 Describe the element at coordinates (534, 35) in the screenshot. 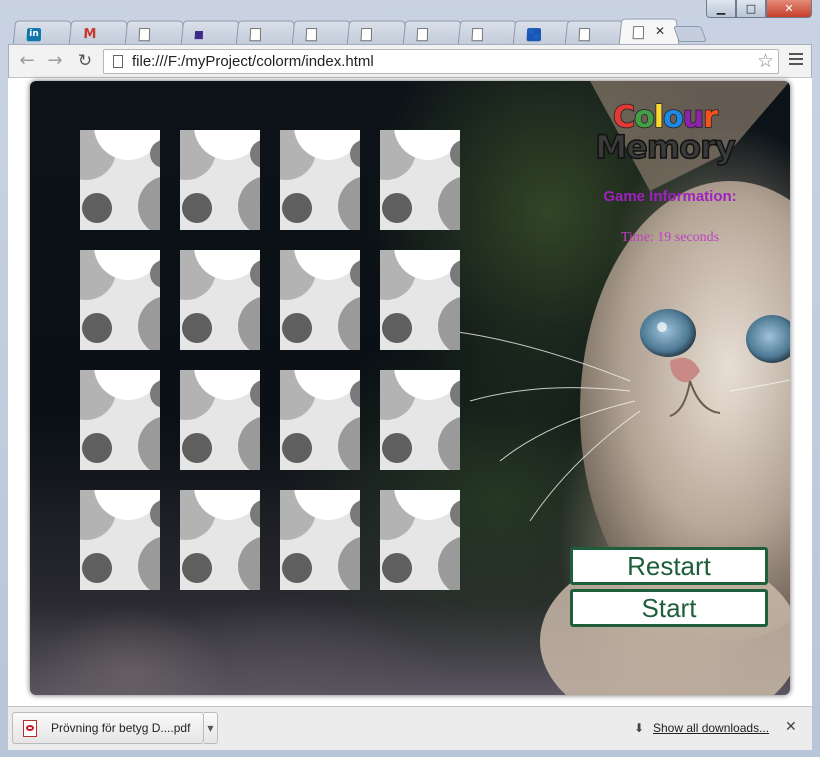

I see `paw-icon: 🐾` at that location.